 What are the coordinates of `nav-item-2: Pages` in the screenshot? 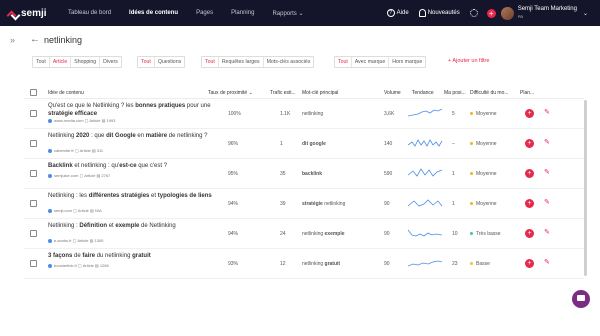 It's located at (204, 13).